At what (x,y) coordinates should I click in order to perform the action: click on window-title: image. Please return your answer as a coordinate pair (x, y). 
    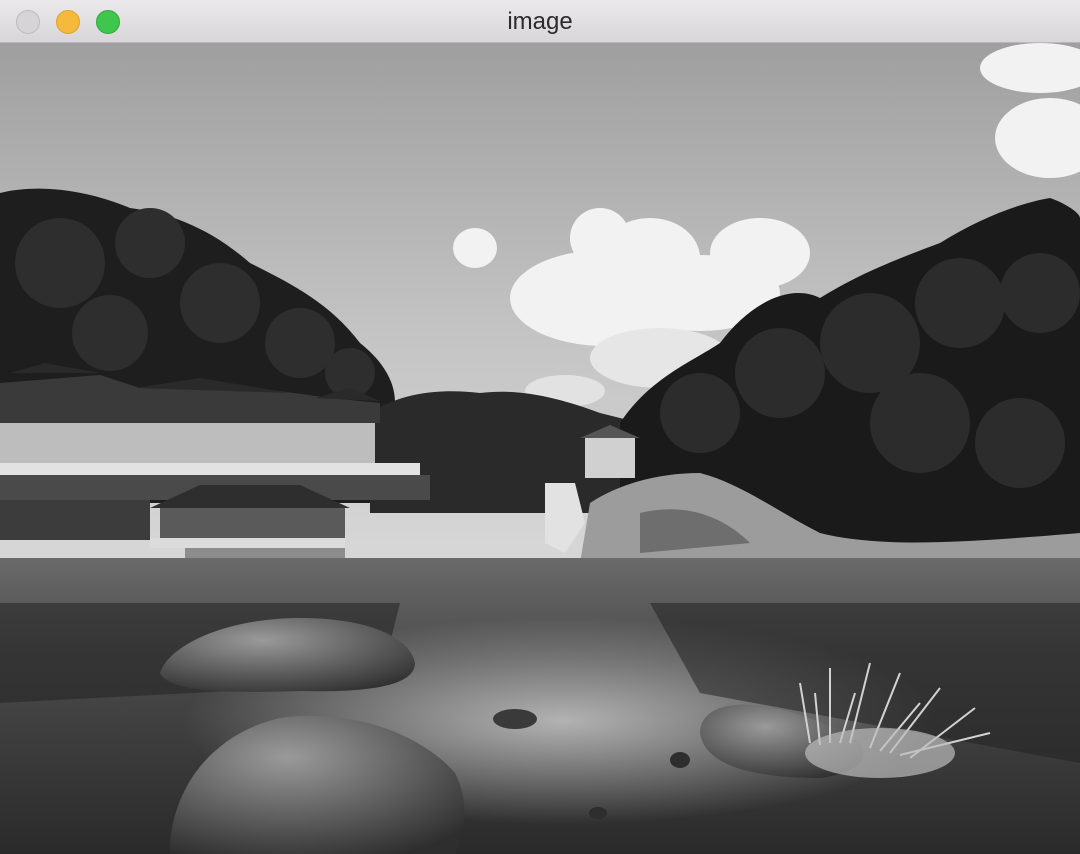
    Looking at the image, I should click on (540, 21).